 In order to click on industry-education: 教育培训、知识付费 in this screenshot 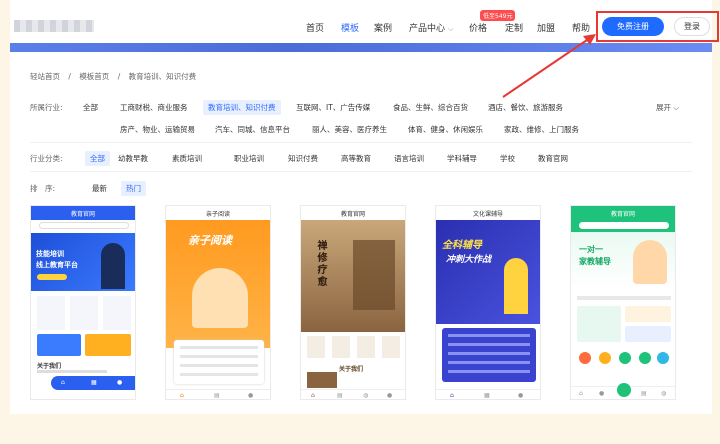, I will do `click(242, 107)`.